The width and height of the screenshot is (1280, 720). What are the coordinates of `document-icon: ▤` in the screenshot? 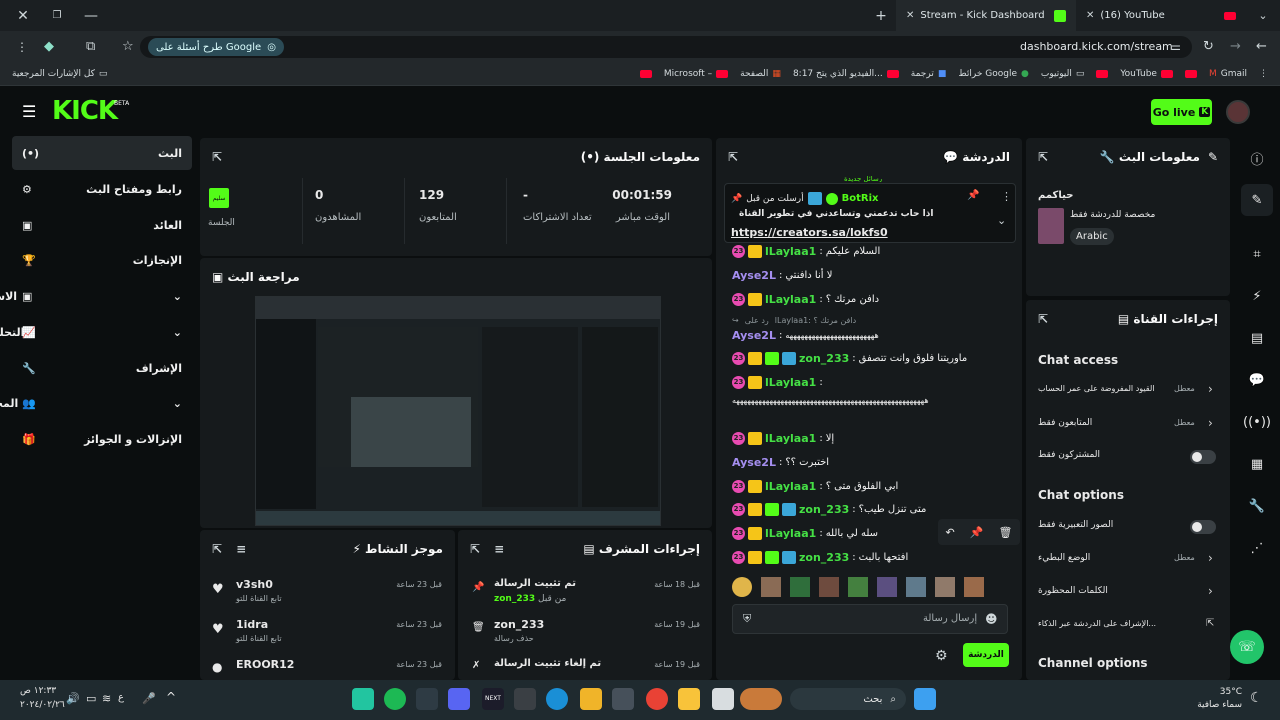 It's located at (1257, 338).